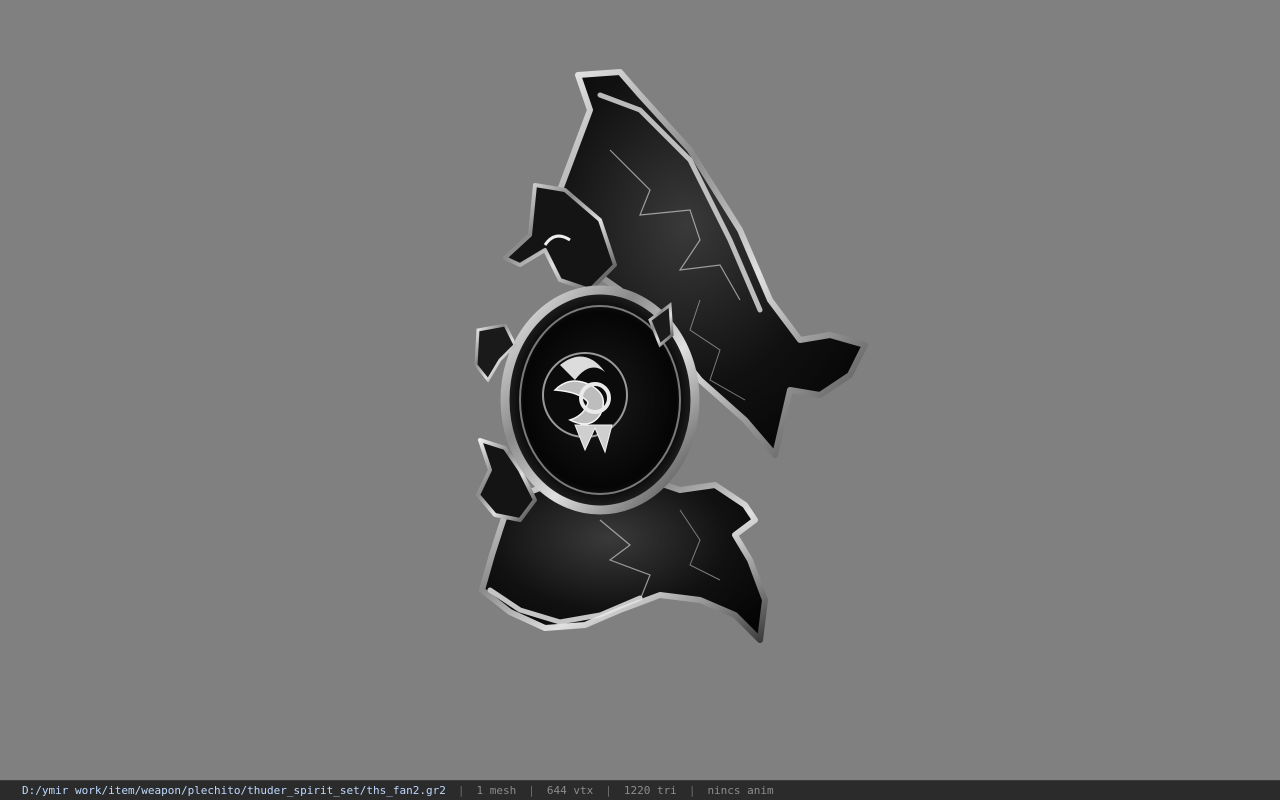 The image size is (1280, 800). I want to click on mesh-count: 1 mesh, so click(496, 790).